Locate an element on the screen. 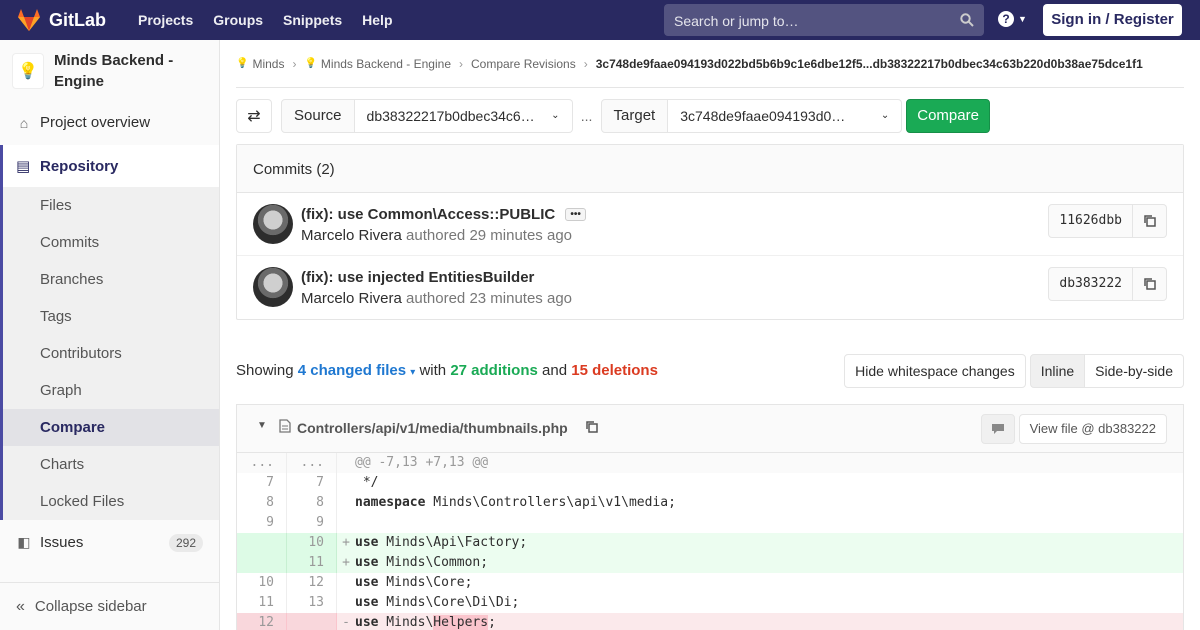 Image resolution: width=1200 pixels, height=630 pixels. breadcrumb-item: Minds is located at coordinates (268, 64).